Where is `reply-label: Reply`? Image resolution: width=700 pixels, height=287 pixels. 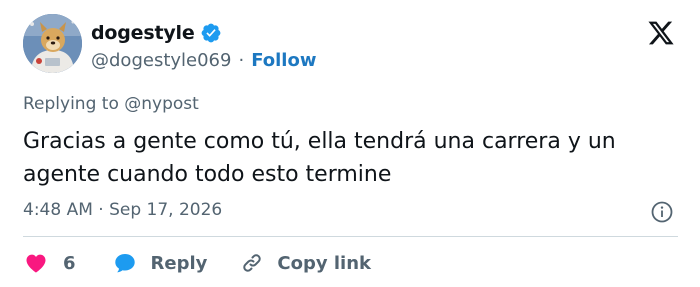
reply-label: Reply is located at coordinates (179, 263).